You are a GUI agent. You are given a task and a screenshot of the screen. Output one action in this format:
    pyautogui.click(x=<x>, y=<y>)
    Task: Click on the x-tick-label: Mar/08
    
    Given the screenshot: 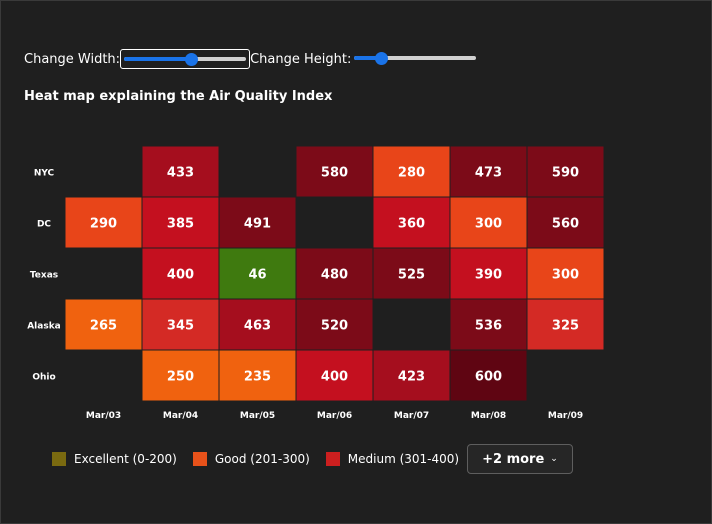 What is the action you would take?
    pyautogui.click(x=488, y=416)
    